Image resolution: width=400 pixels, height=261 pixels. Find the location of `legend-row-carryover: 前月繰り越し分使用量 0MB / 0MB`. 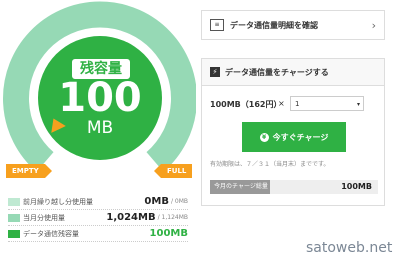

legend-row-carryover: 前月繰り越し分使用量 0MB / 0MB is located at coordinates (98, 202).